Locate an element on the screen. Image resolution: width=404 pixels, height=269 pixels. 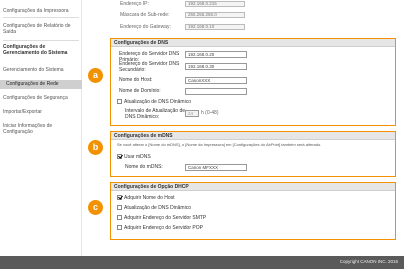
sidebar-item-security-settings: Configurações de Segurança is located at coordinates (42, 98).